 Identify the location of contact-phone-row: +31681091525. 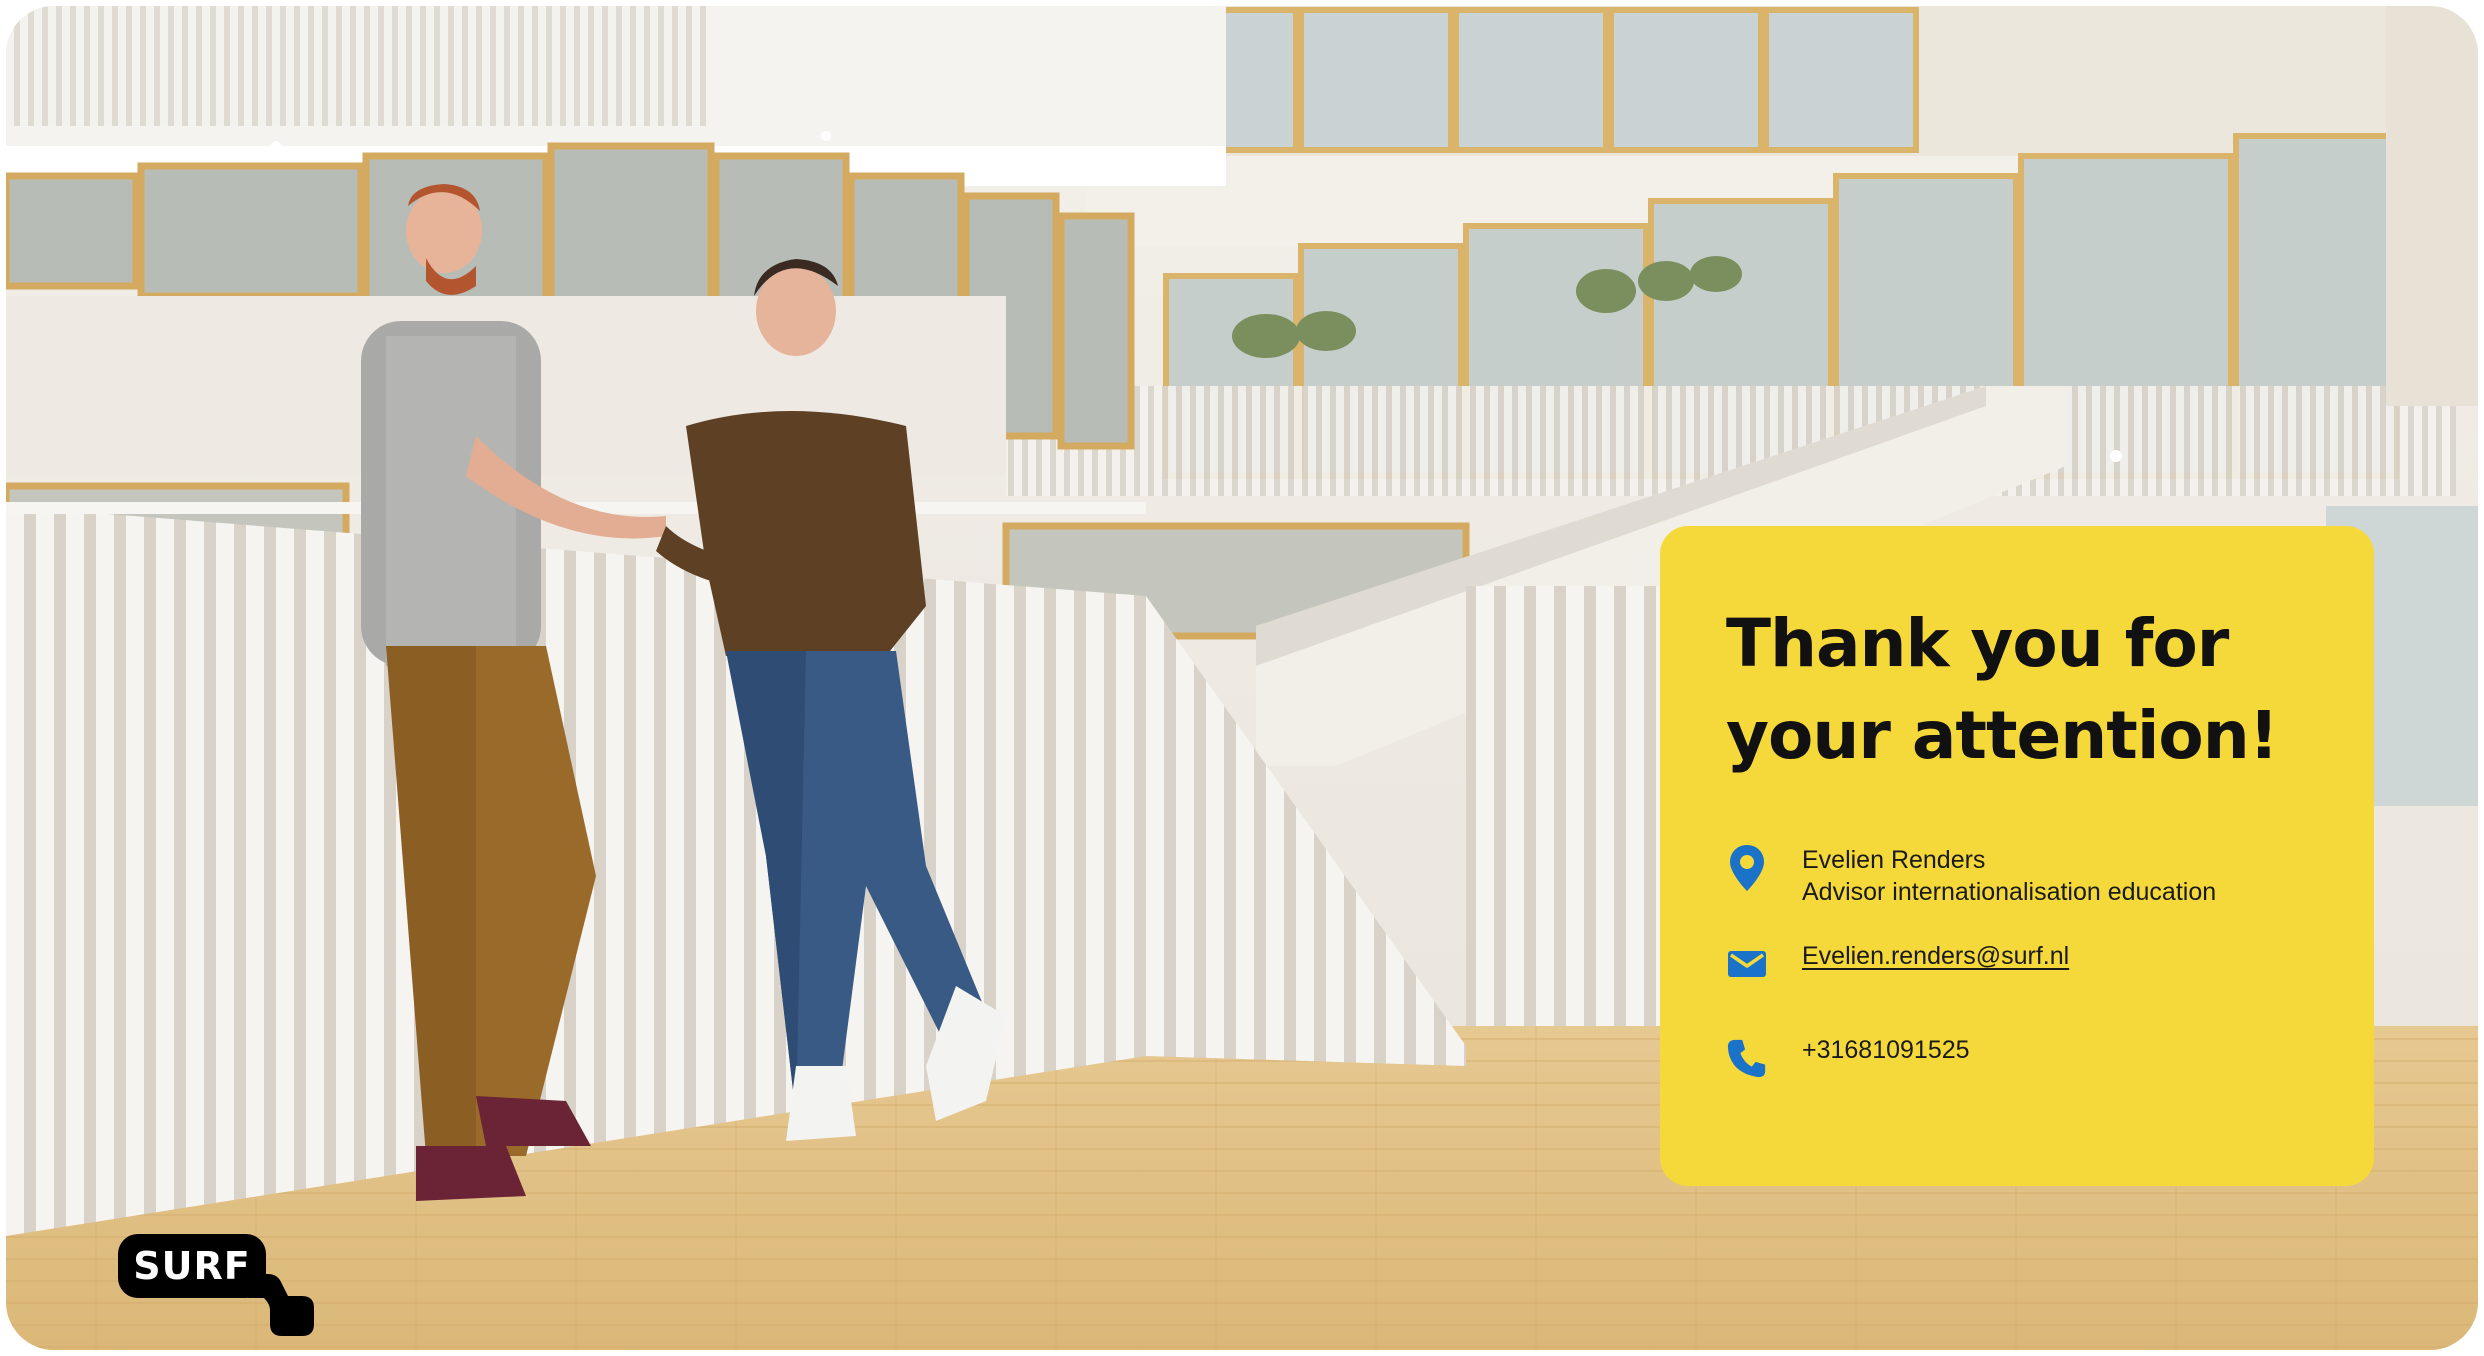
(2026, 1058).